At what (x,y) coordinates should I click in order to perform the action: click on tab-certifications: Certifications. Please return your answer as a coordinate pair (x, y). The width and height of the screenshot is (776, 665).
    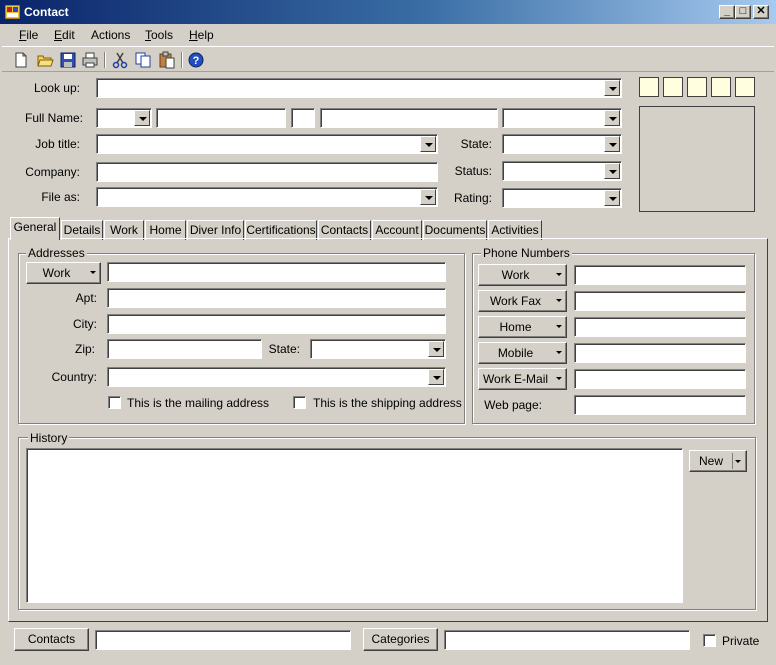
    Looking at the image, I should click on (281, 230).